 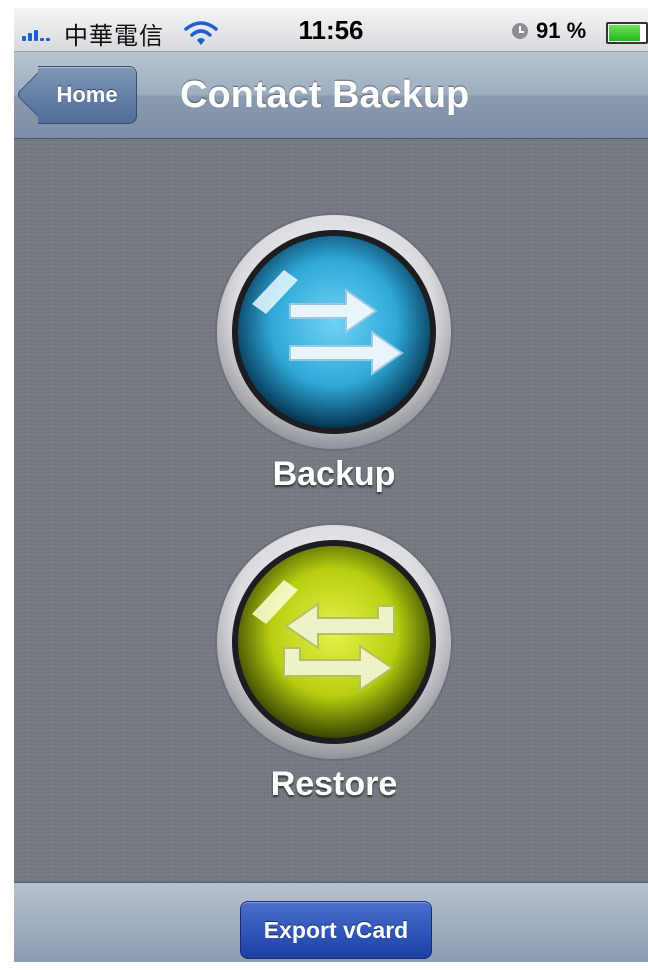 I want to click on navigation-bar: Home Contact Backup, so click(x=331, y=95).